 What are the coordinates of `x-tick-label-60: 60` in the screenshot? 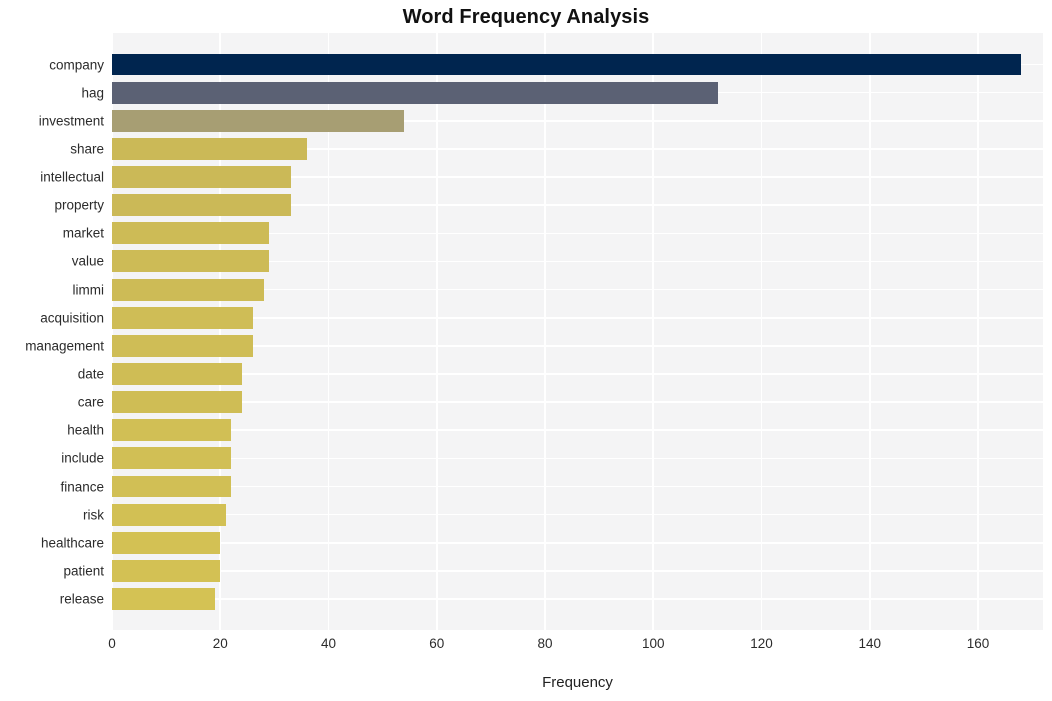 It's located at (437, 643).